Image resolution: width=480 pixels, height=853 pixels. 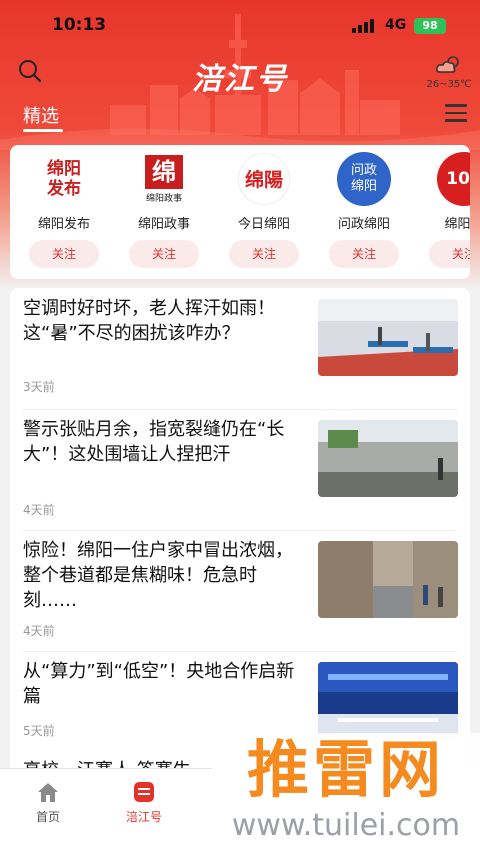 I want to click on nav-home: 首页, so click(x=48, y=803).